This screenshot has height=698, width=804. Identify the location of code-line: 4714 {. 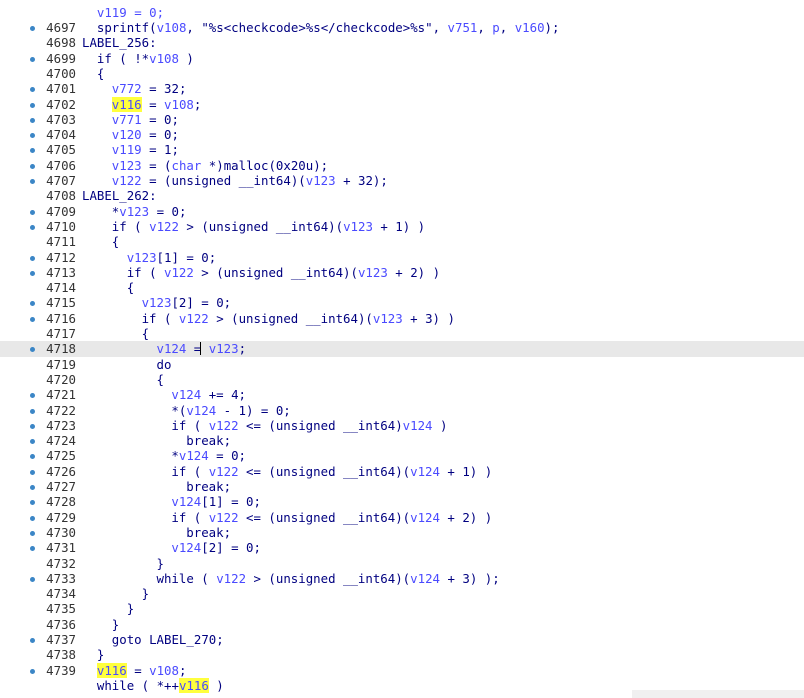
(402, 287).